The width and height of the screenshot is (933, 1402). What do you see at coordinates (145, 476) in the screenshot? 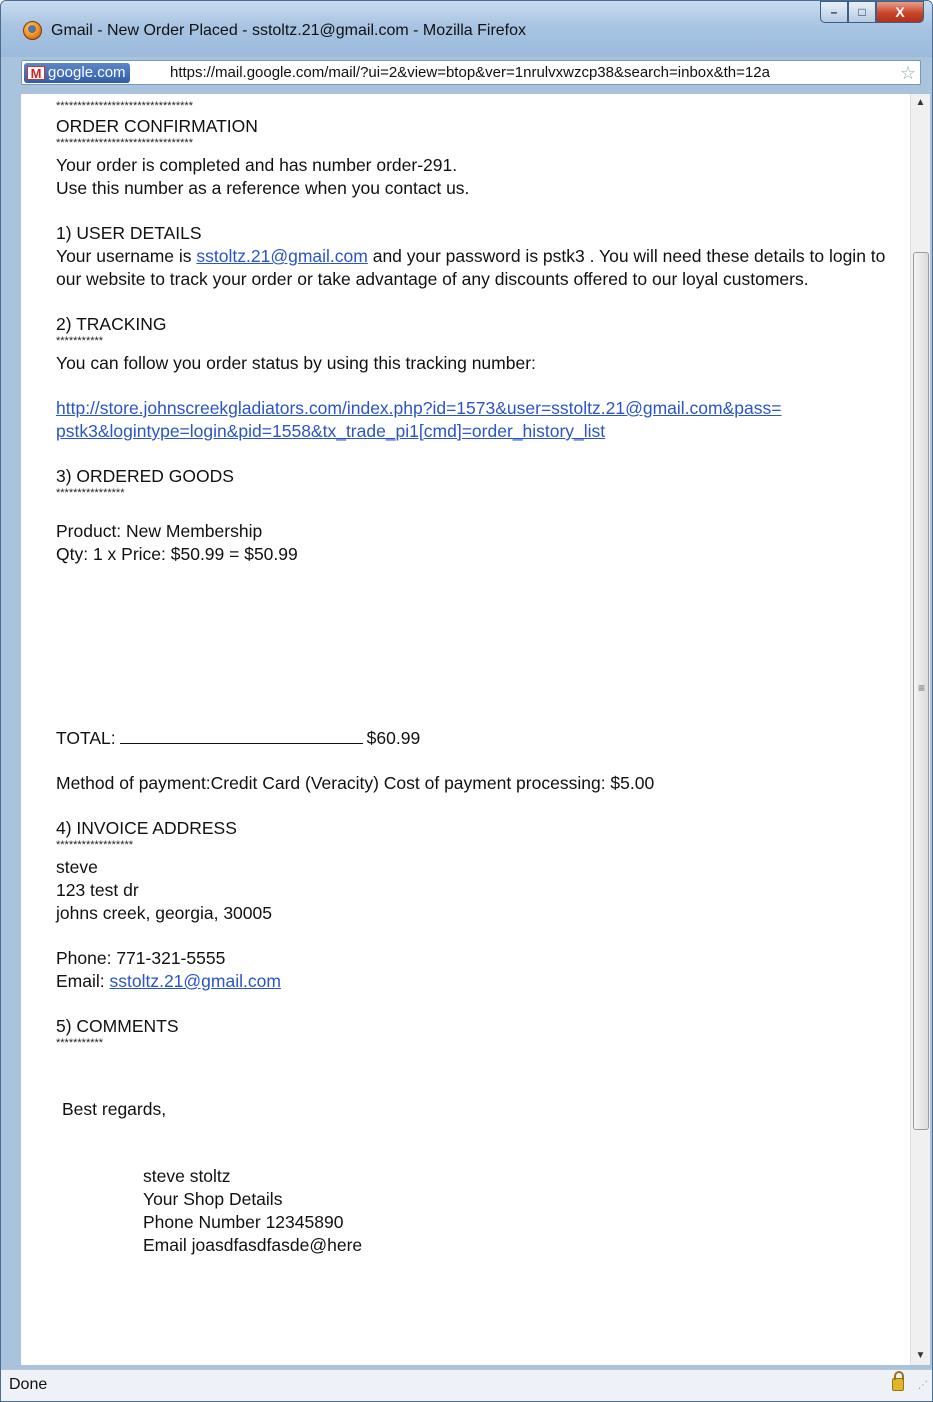
I see `section-title-ordered-goods: 3) ORDERED GOODS` at bounding box center [145, 476].